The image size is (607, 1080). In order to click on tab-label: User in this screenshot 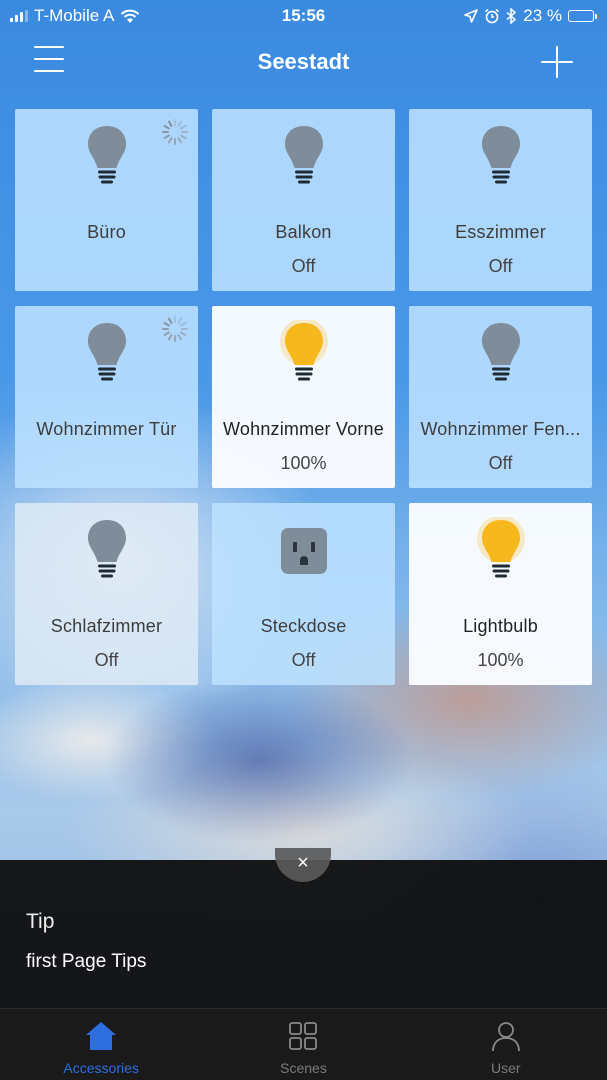, I will do `click(506, 1068)`.